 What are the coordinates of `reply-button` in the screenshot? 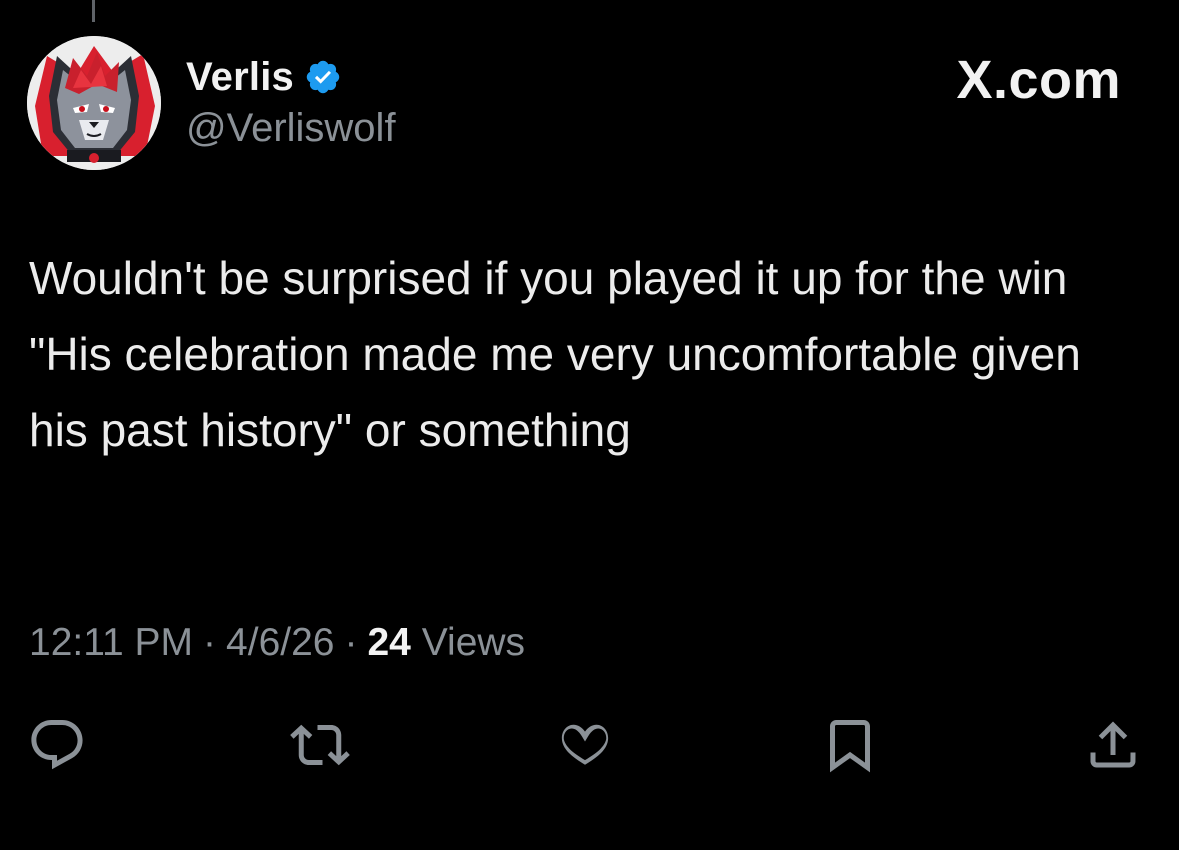 It's located at (57, 745).